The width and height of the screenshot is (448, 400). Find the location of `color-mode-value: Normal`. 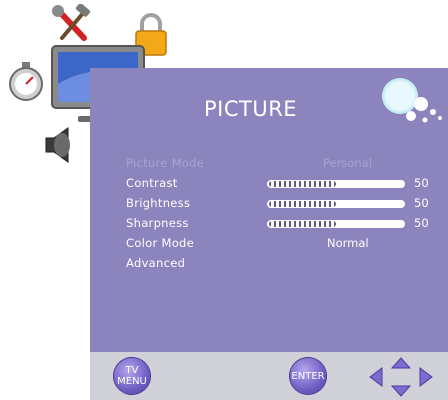

color-mode-value: Normal is located at coordinates (348, 243).